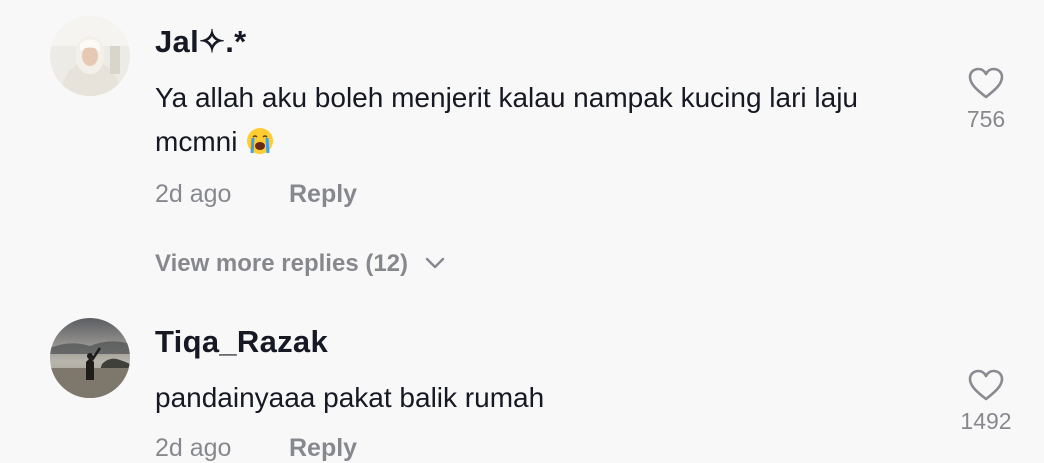 Image resolution: width=1044 pixels, height=463 pixels. I want to click on comment-username: Tiqa_Razak, so click(241, 342).